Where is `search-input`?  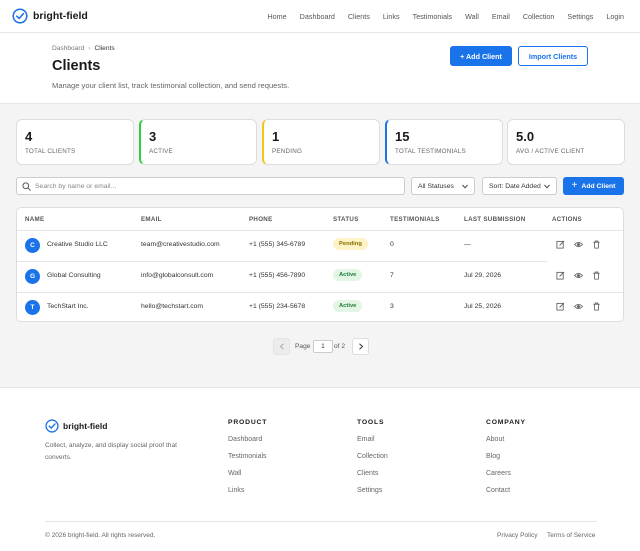 search-input is located at coordinates (215, 186).